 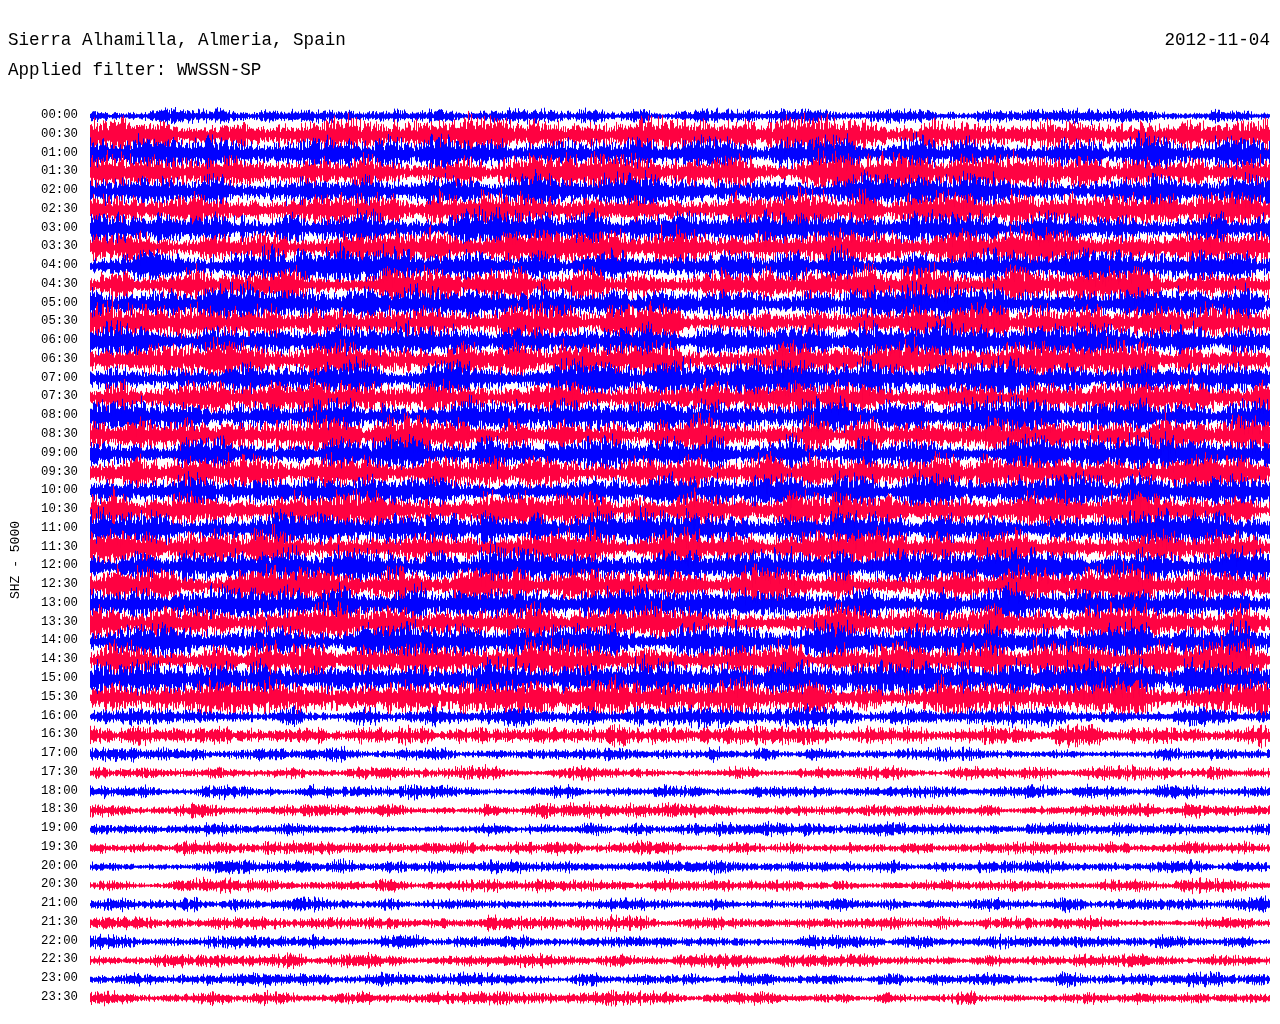 What do you see at coordinates (59, 547) in the screenshot?
I see `time-label: 11:30` at bounding box center [59, 547].